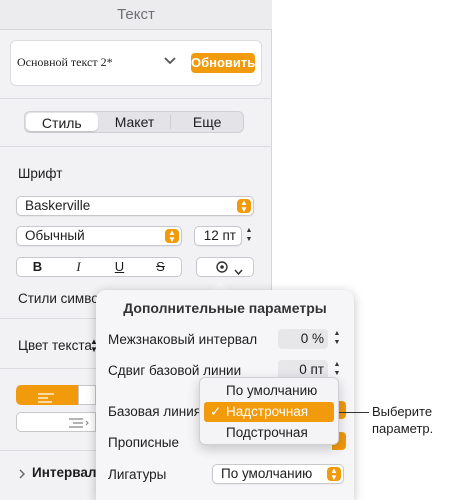 This screenshot has width=450, height=500. I want to click on font-size-field: 12 пт, so click(218, 236).